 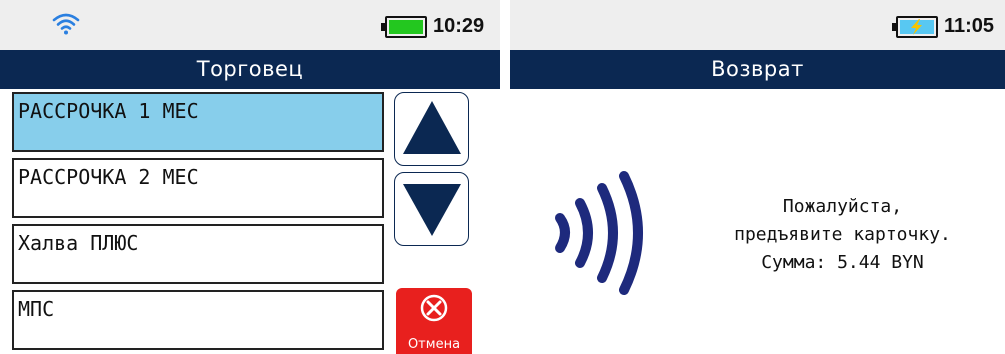 I want to click on menu-item-halva-plus: Халва ПЛЮС, so click(x=198, y=254).